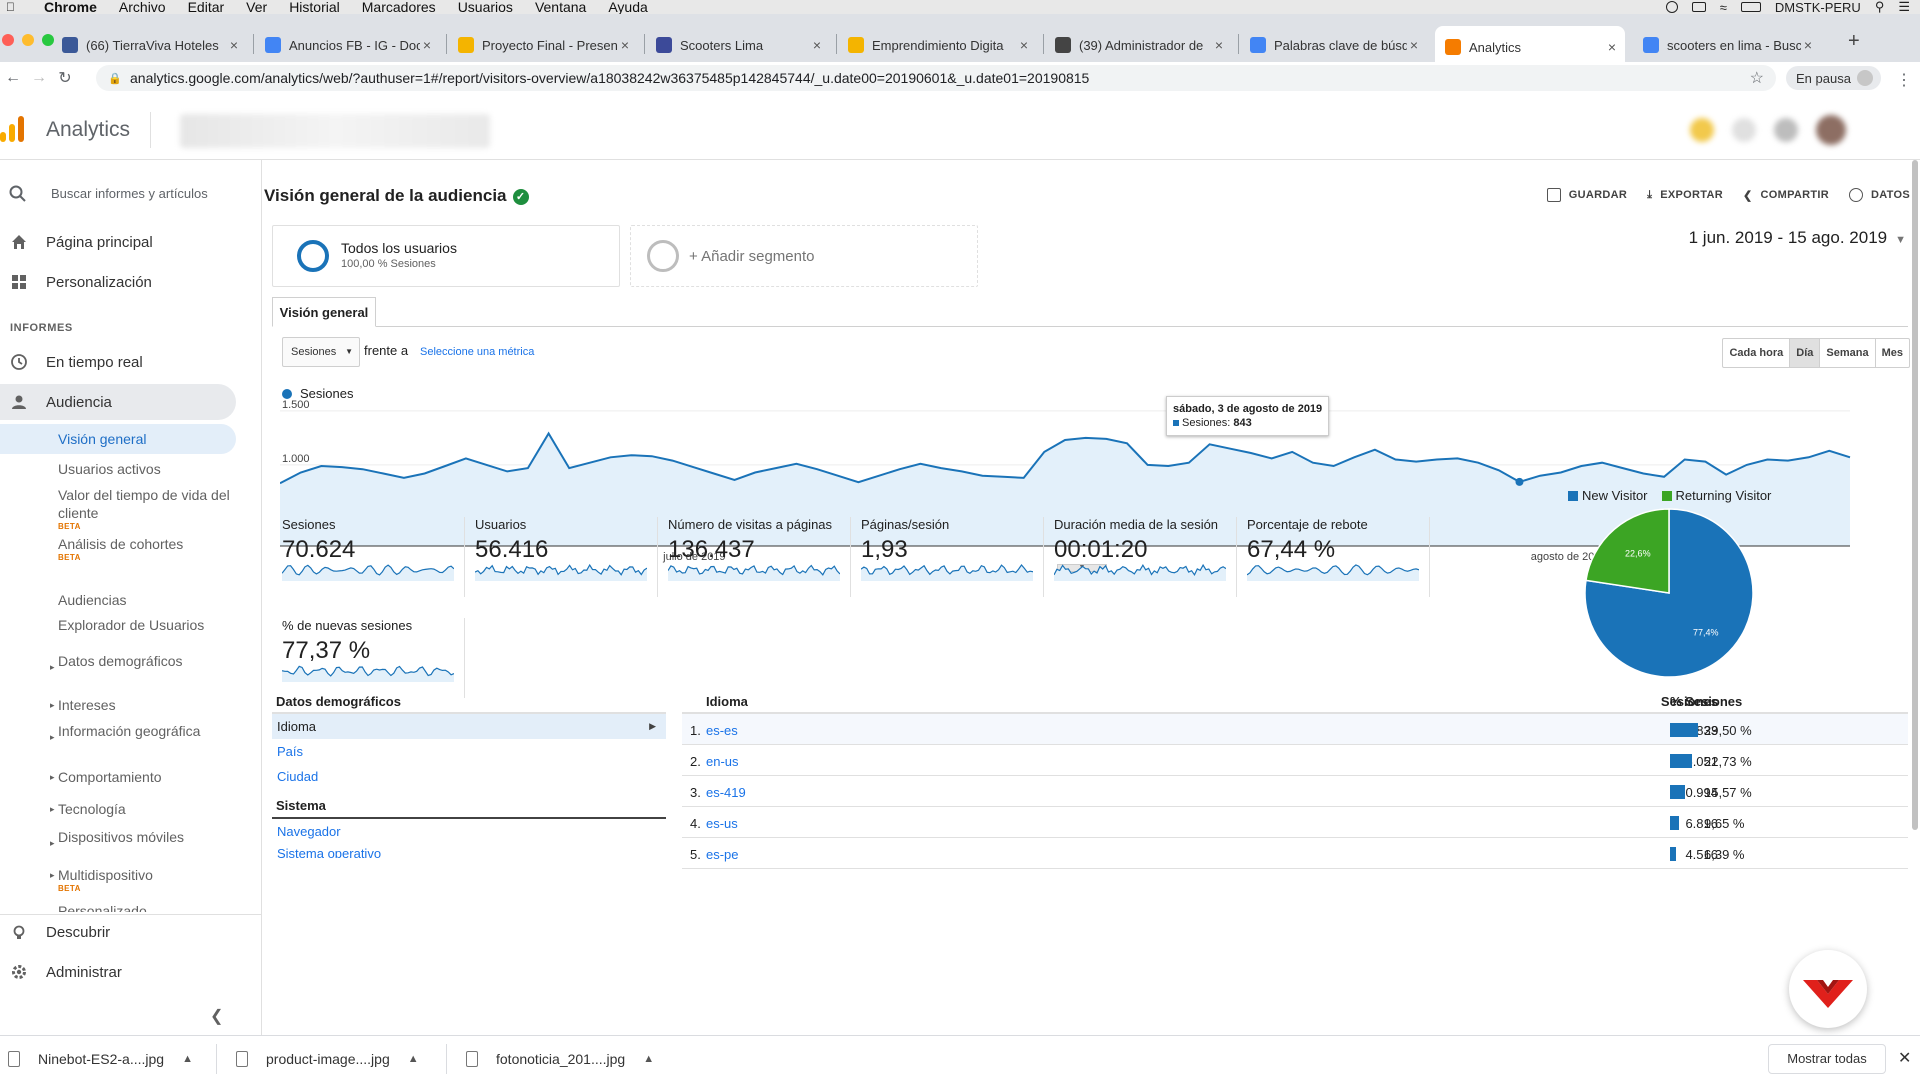 The image size is (1920, 1080). I want to click on share-button: ❮ COMPARTIR, so click(1786, 195).